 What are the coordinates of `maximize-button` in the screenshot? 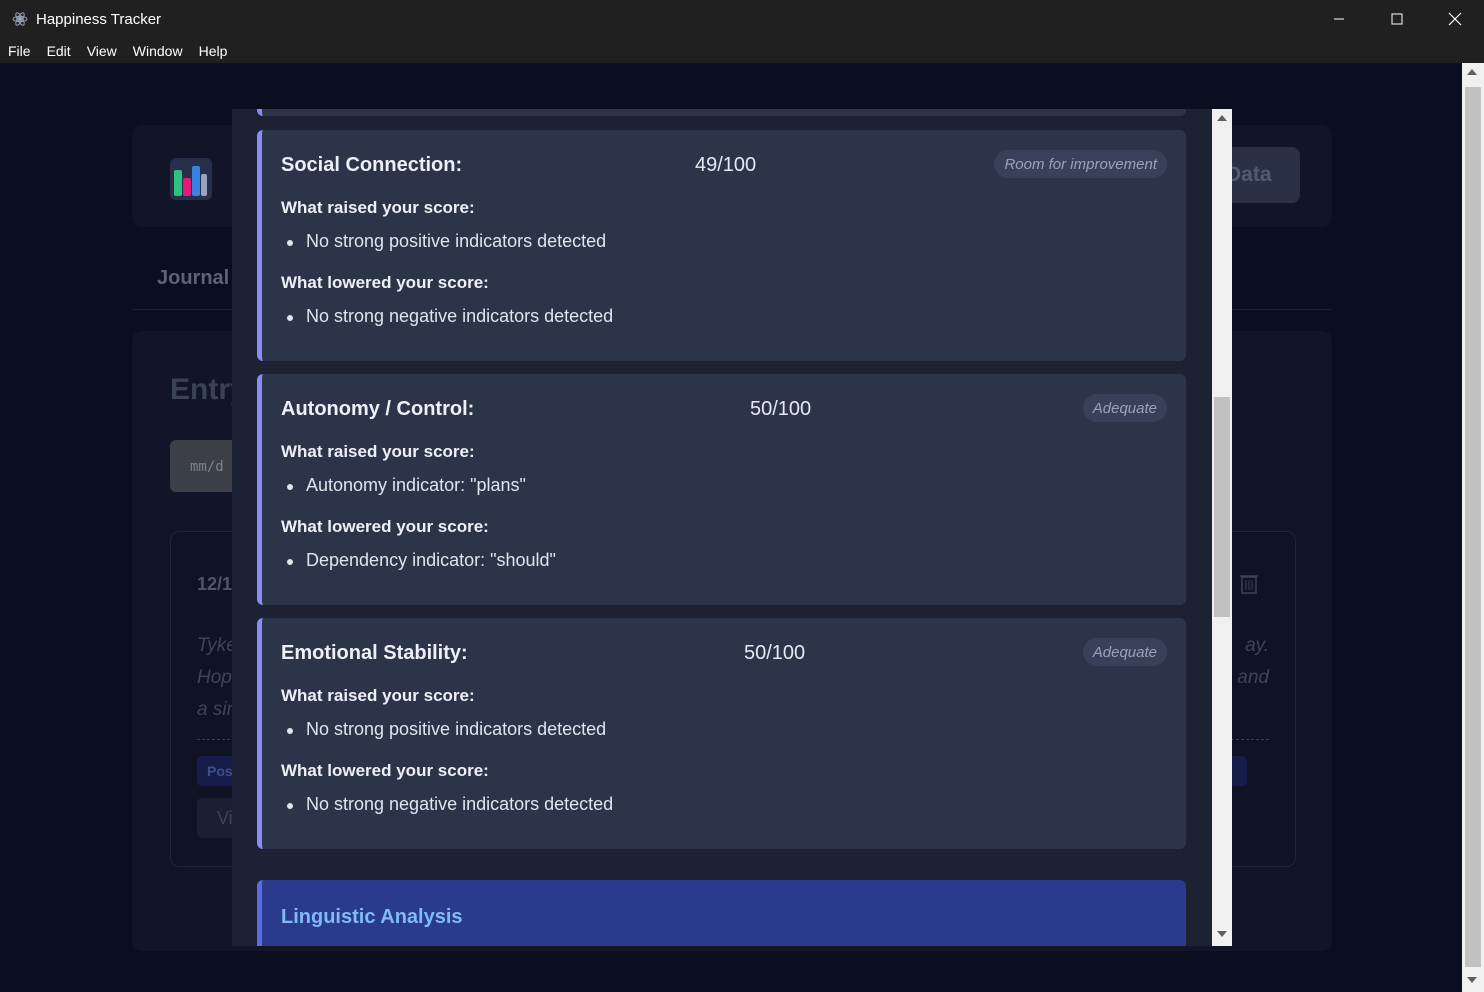 It's located at (1397, 19).